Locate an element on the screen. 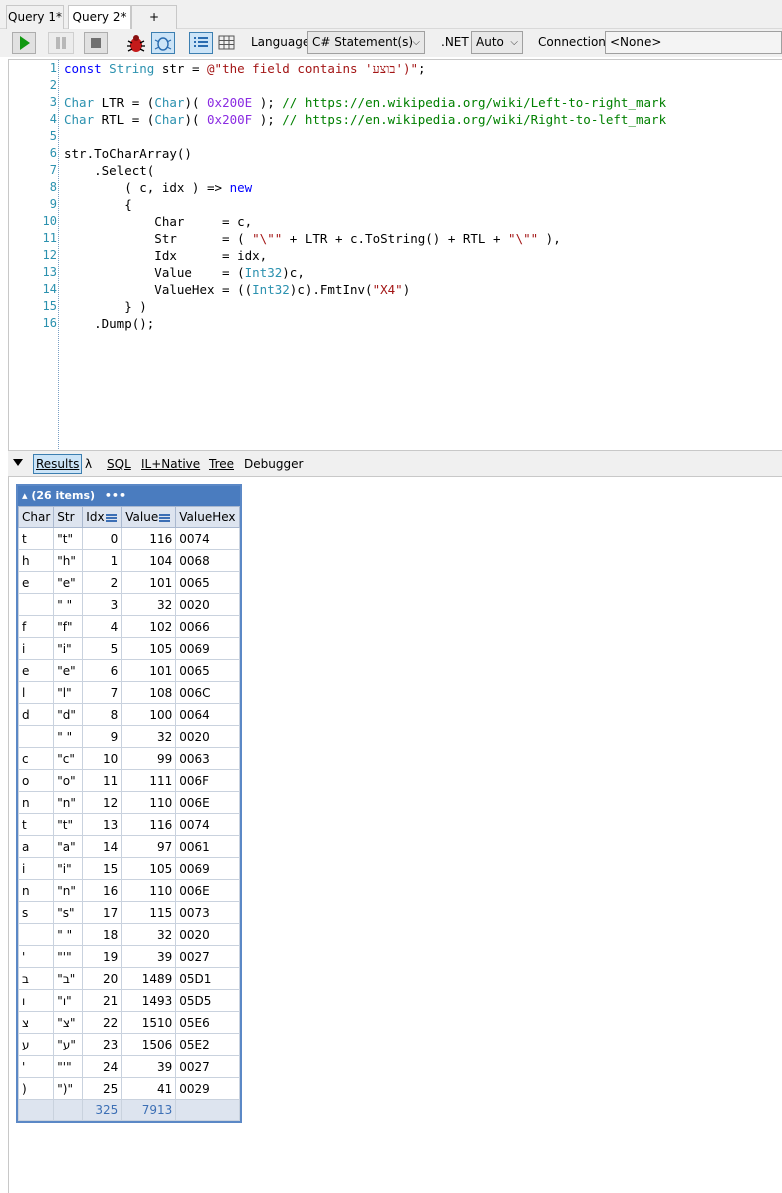 Image resolution: width=782 pixels, height=1193 pixels. table-cell: 0066 is located at coordinates (207, 626).